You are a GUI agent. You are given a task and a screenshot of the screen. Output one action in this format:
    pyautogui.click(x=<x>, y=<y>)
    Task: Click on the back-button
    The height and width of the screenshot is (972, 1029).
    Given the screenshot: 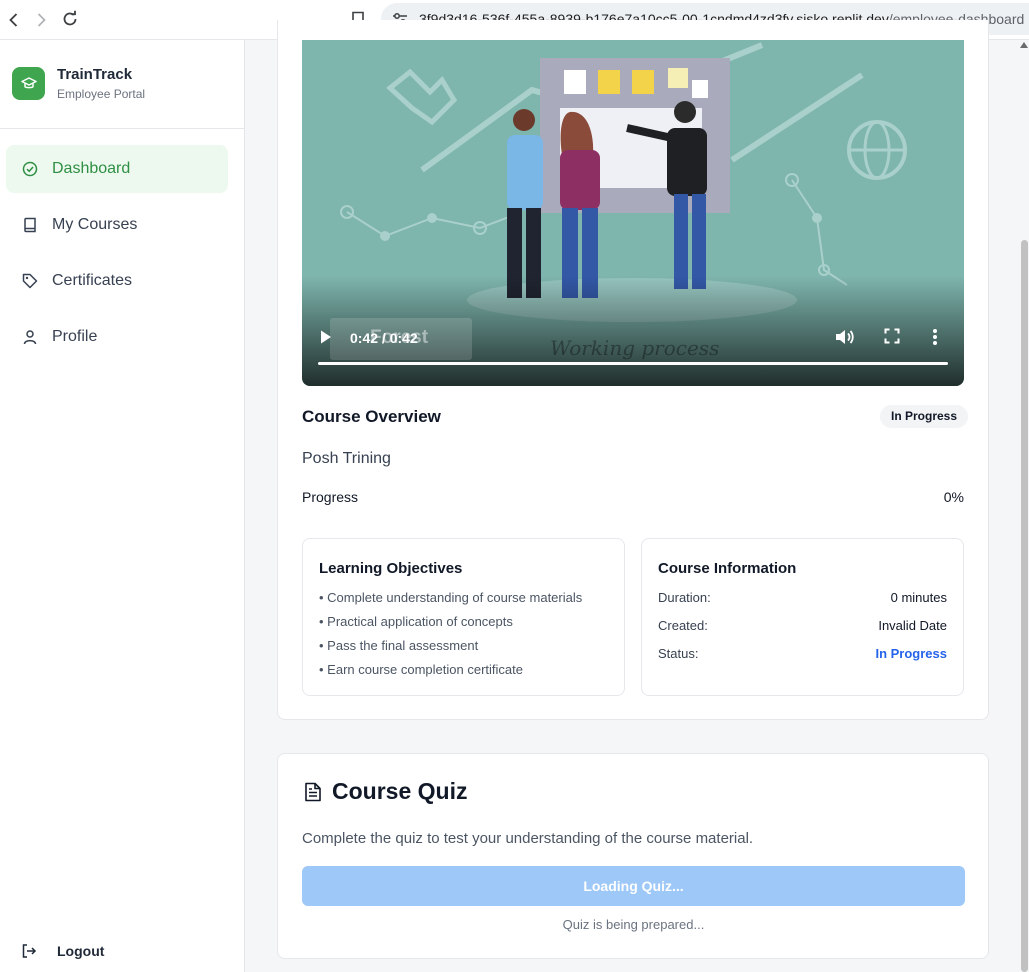 What is the action you would take?
    pyautogui.click(x=14, y=20)
    